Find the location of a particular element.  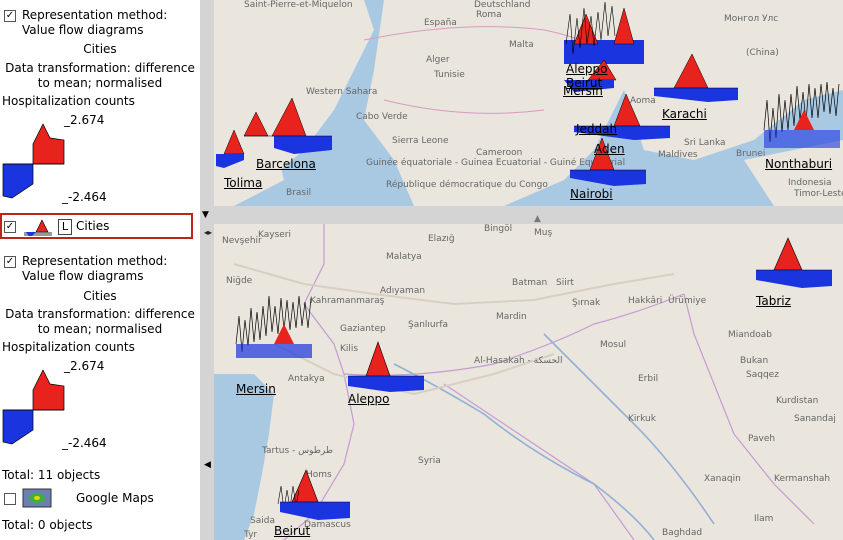

city-label: Nairobi is located at coordinates (591, 194).